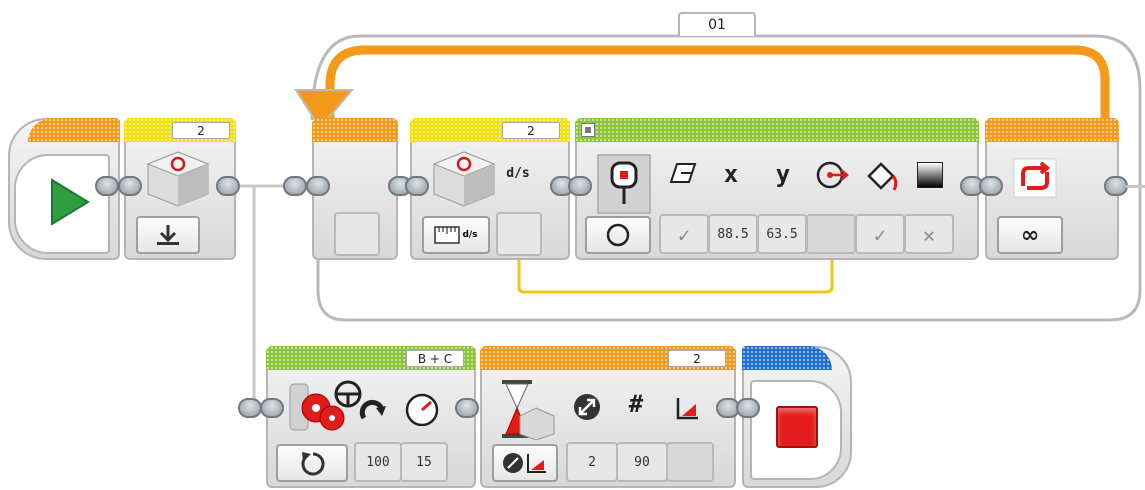 Image resolution: width=1145 pixels, height=490 pixels. What do you see at coordinates (325, 405) in the screenshot?
I see `steering-motor-icon` at bounding box center [325, 405].